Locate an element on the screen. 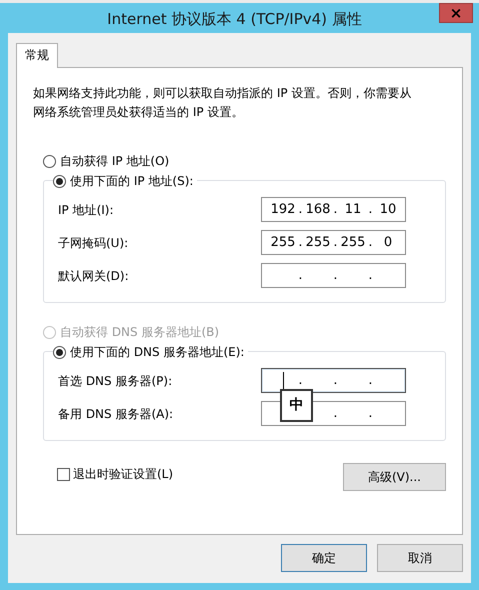 This screenshot has height=590, width=479. ime-indicator: 中 is located at coordinates (296, 405).